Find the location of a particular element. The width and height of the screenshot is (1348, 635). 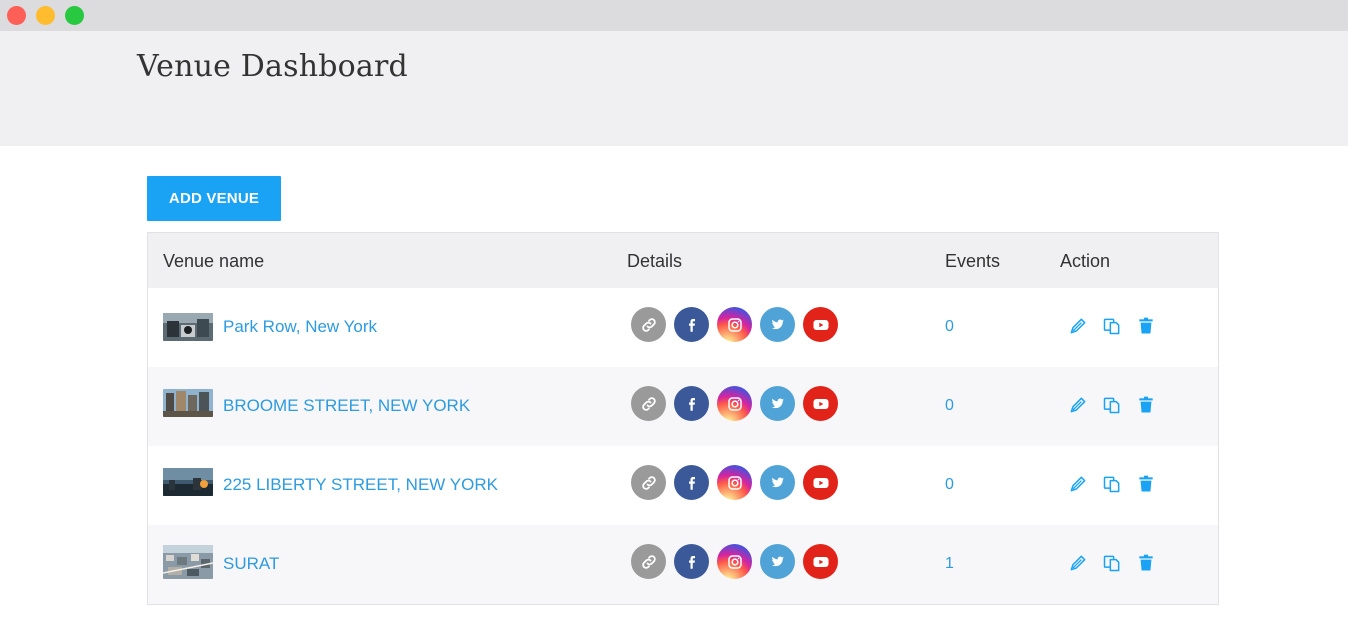

table-row: 225 LIBERTY STREET, NEW YORK 0 is located at coordinates (683, 485).